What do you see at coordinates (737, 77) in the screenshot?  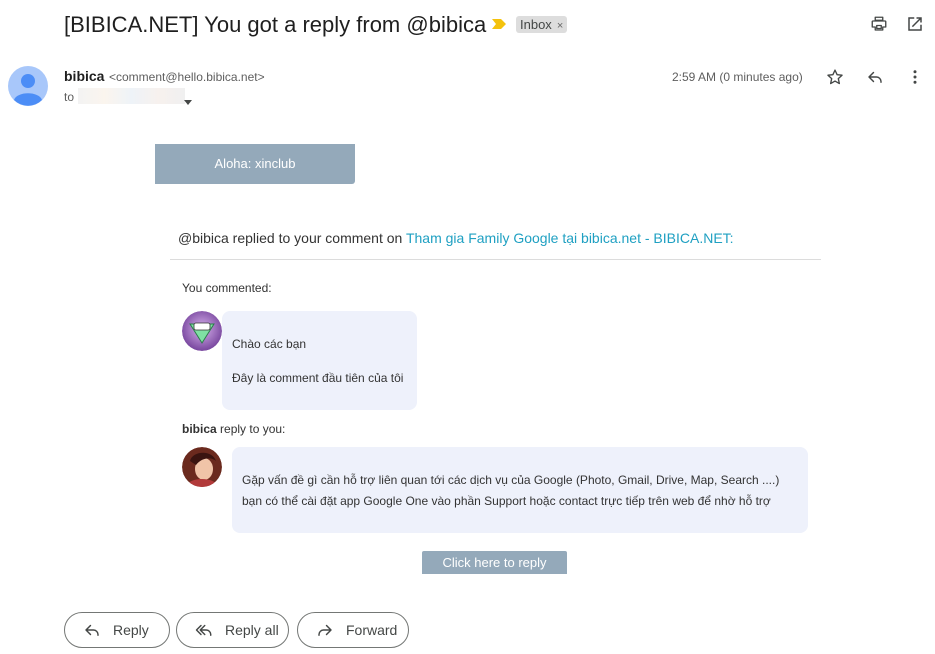 I see `timestamp: 2:59 AM (0 minutes ago)` at bounding box center [737, 77].